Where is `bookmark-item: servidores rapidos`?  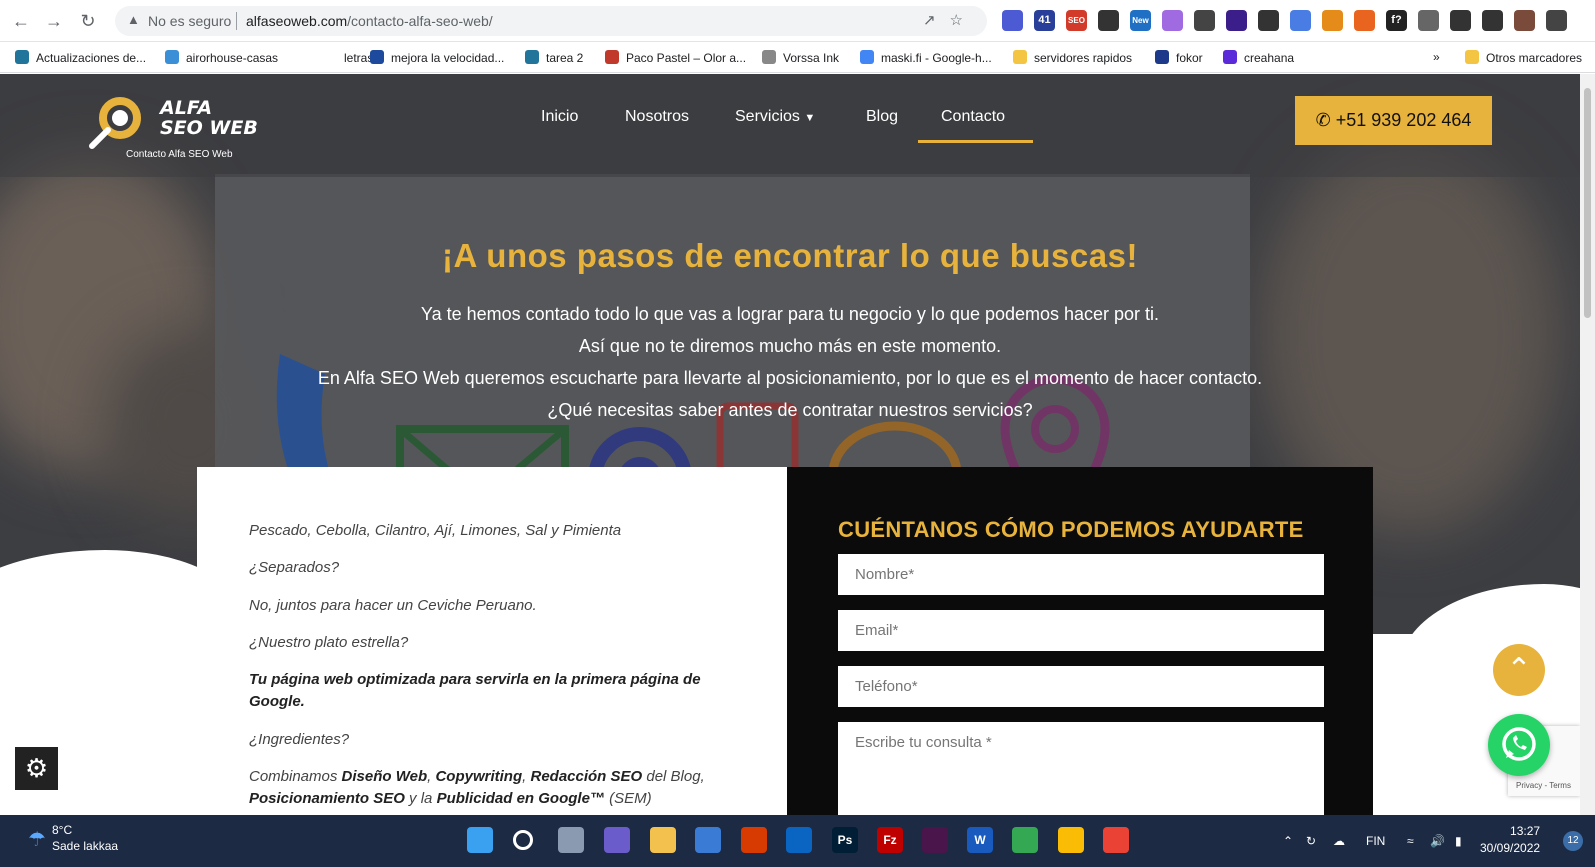
bookmark-item: servidores rapidos is located at coordinates (1072, 57).